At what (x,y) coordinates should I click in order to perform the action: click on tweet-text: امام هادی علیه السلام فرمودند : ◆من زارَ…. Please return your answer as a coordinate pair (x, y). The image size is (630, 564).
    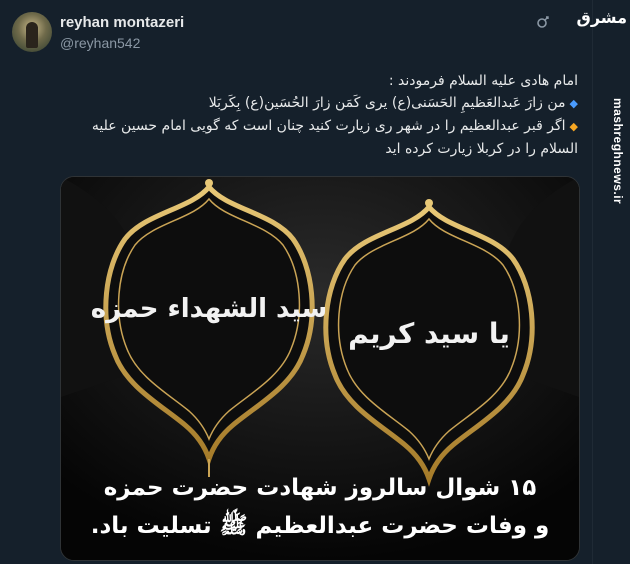
    Looking at the image, I should click on (319, 115).